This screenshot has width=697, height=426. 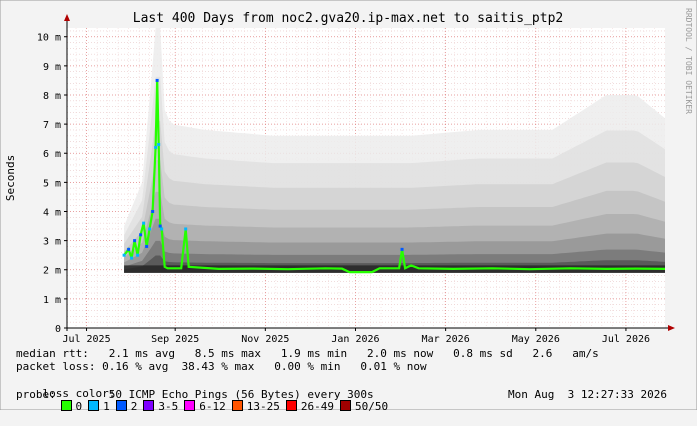 What do you see at coordinates (212, 406) in the screenshot?
I see `loss-color-value: 6-12` at bounding box center [212, 406].